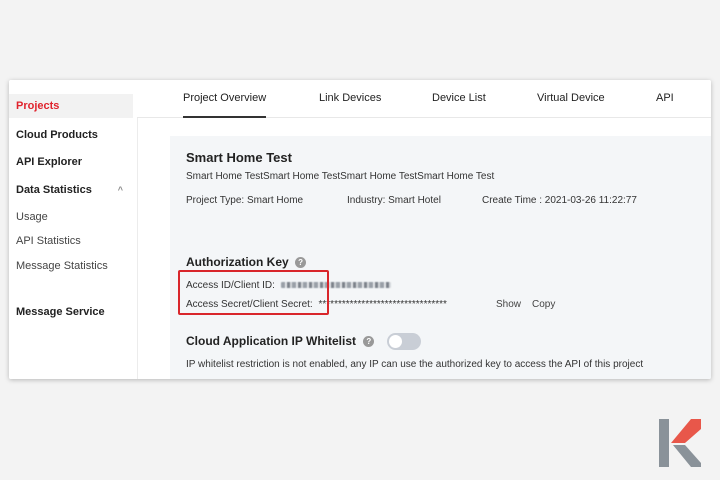 This screenshot has height=480, width=720. What do you see at coordinates (225, 99) in the screenshot?
I see `tab-project-overview: Project Overview` at bounding box center [225, 99].